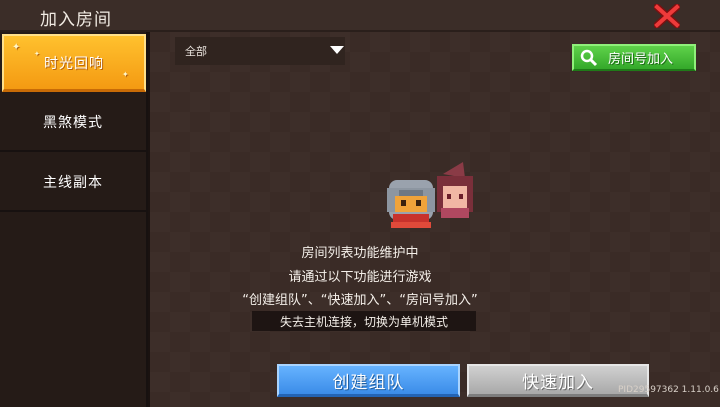 The height and width of the screenshot is (407, 720). I want to click on character-mascots-image, so click(430, 195).